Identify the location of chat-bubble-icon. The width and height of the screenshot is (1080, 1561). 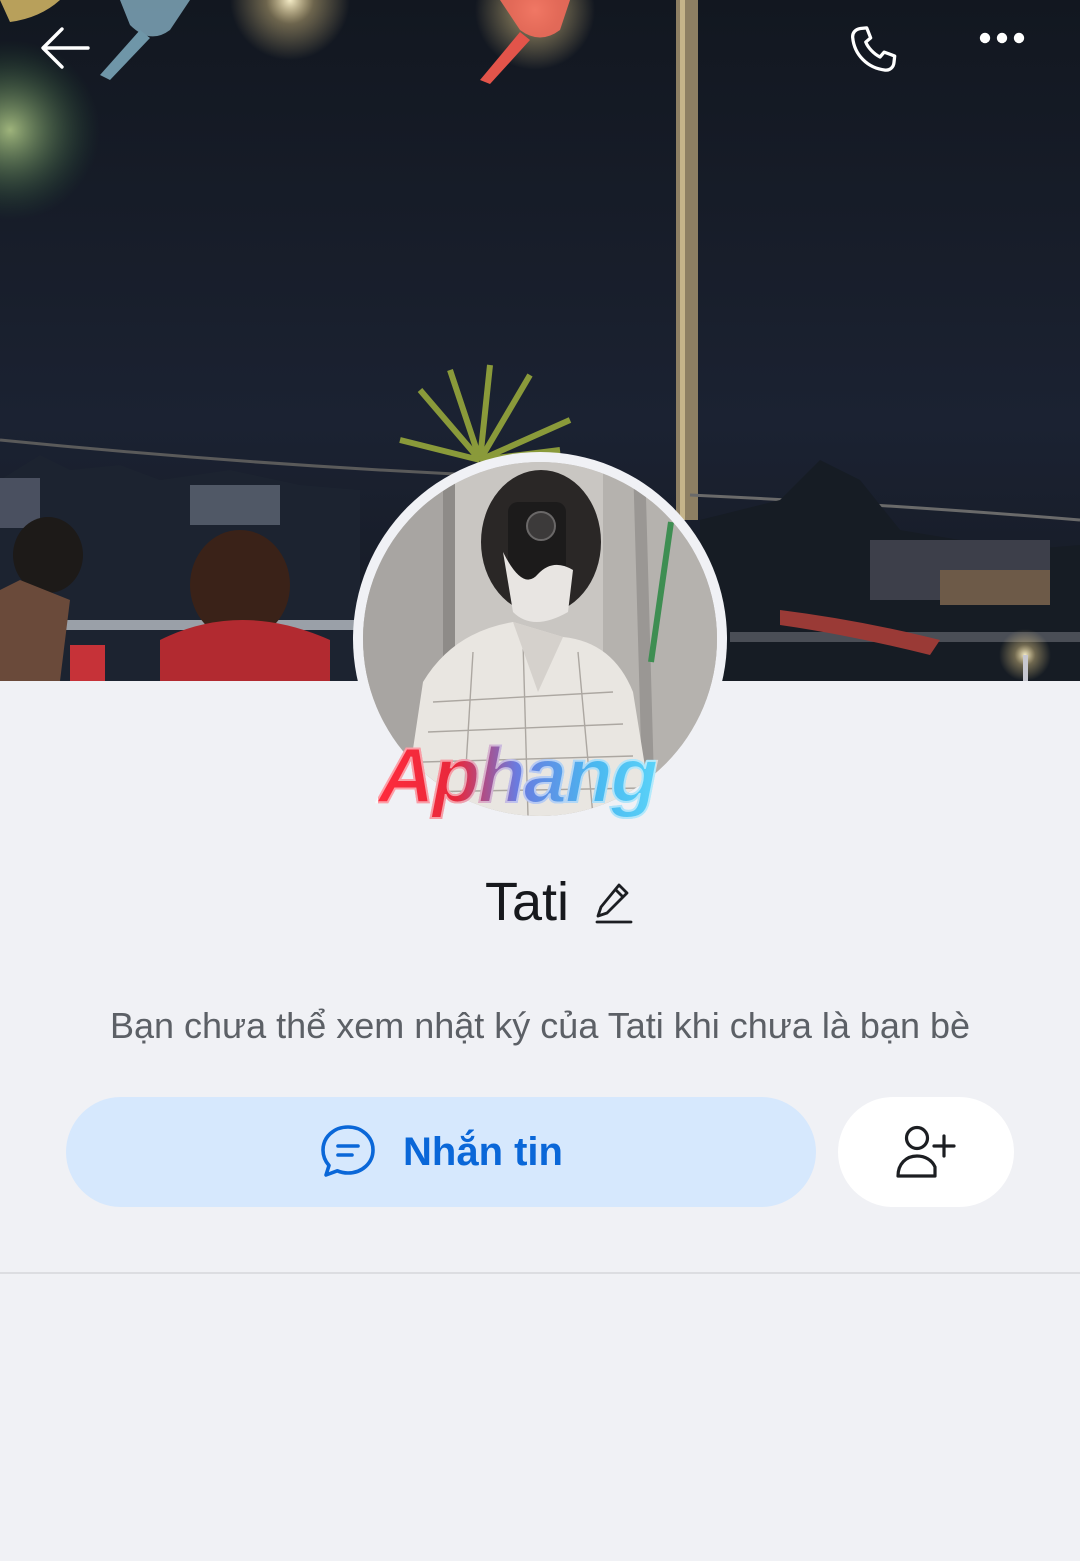
(348, 1151).